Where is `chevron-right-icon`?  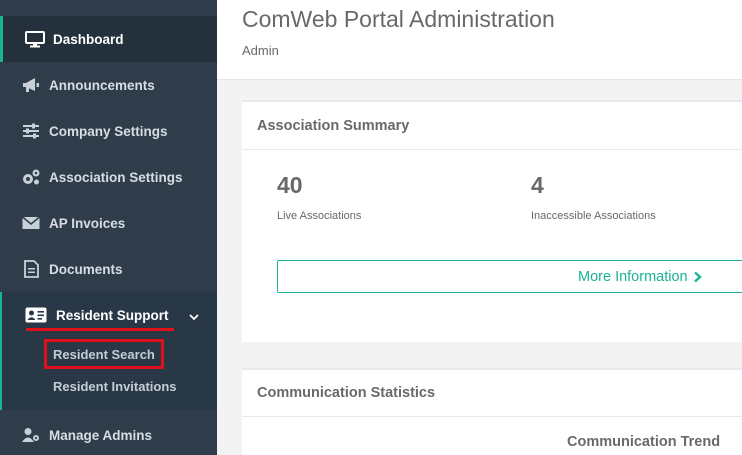
chevron-right-icon is located at coordinates (697, 277).